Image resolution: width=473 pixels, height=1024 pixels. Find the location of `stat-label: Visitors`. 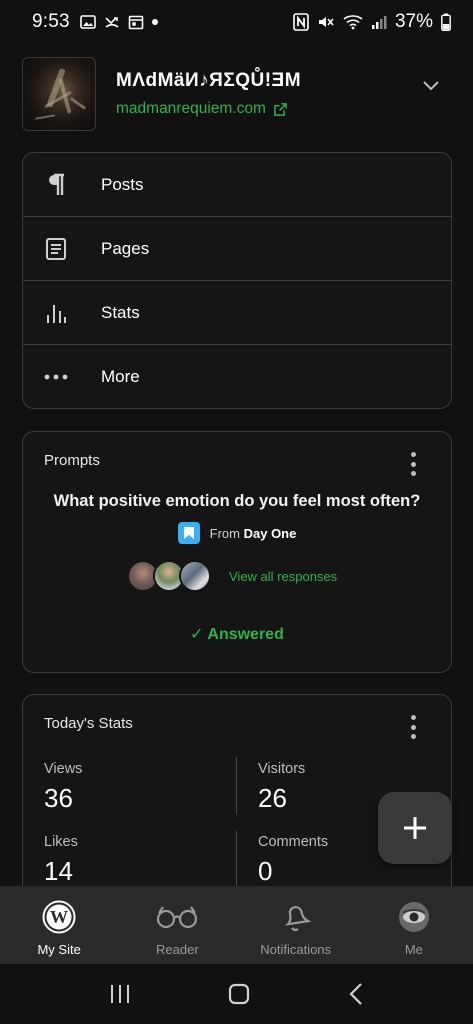

stat-label: Visitors is located at coordinates (282, 769).